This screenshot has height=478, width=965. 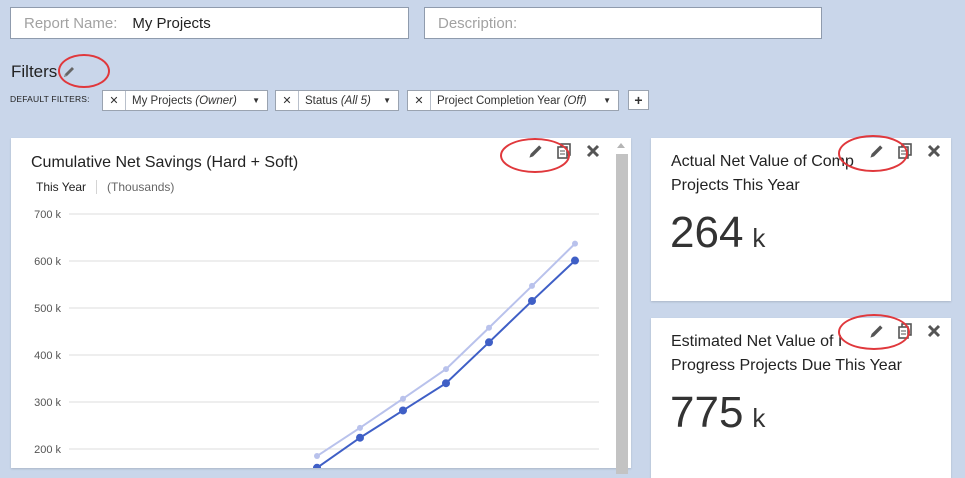 I want to click on y-tick-label: 400 k, so click(x=47, y=356).